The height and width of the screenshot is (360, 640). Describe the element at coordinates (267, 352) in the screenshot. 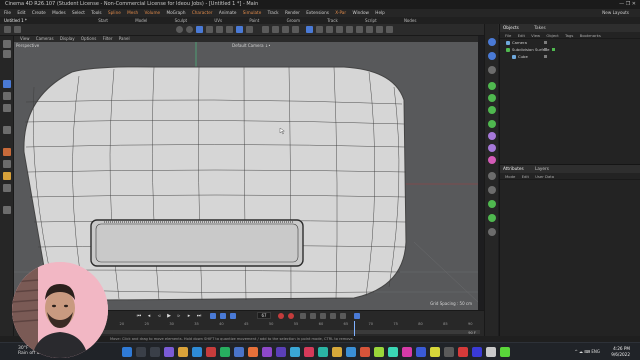

I see `premiere-icon` at that location.